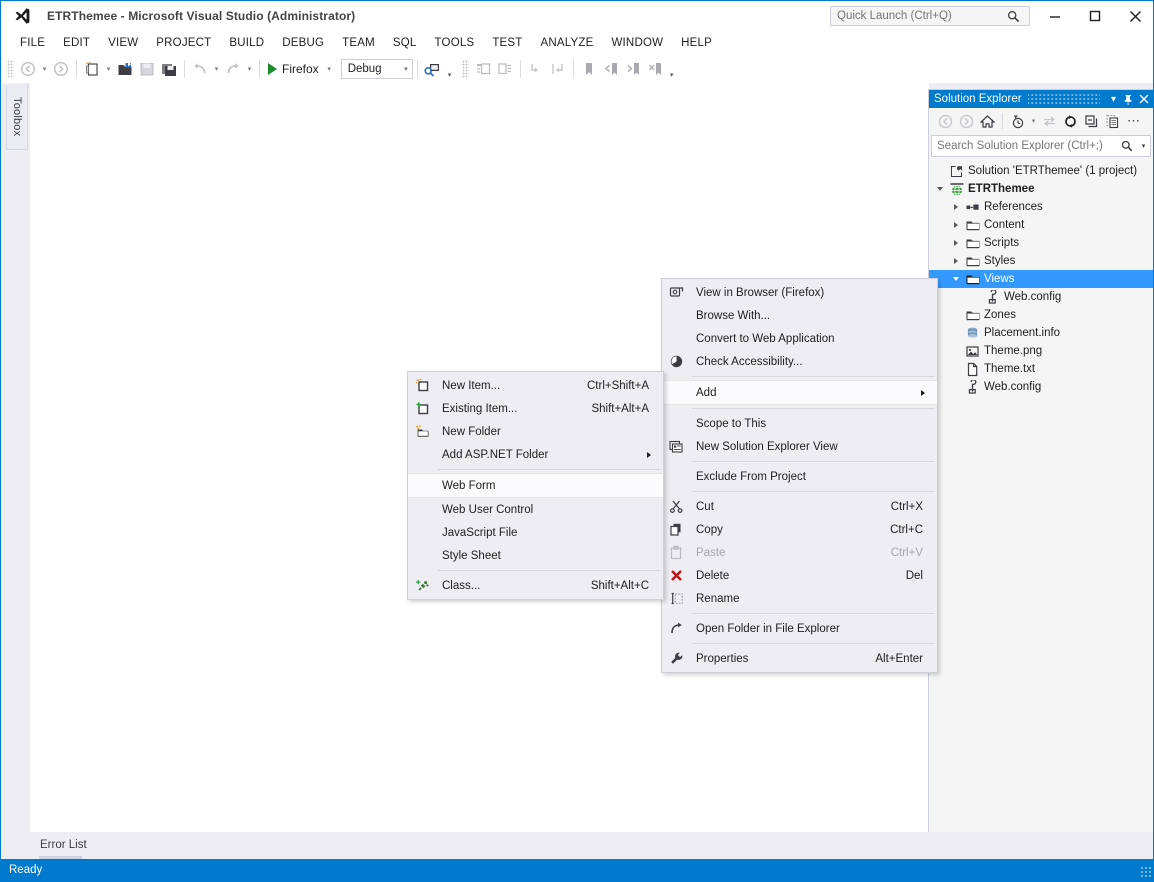 This screenshot has height=882, width=1154. I want to click on toolbar-overflow-icon: ▾, so click(450, 69).